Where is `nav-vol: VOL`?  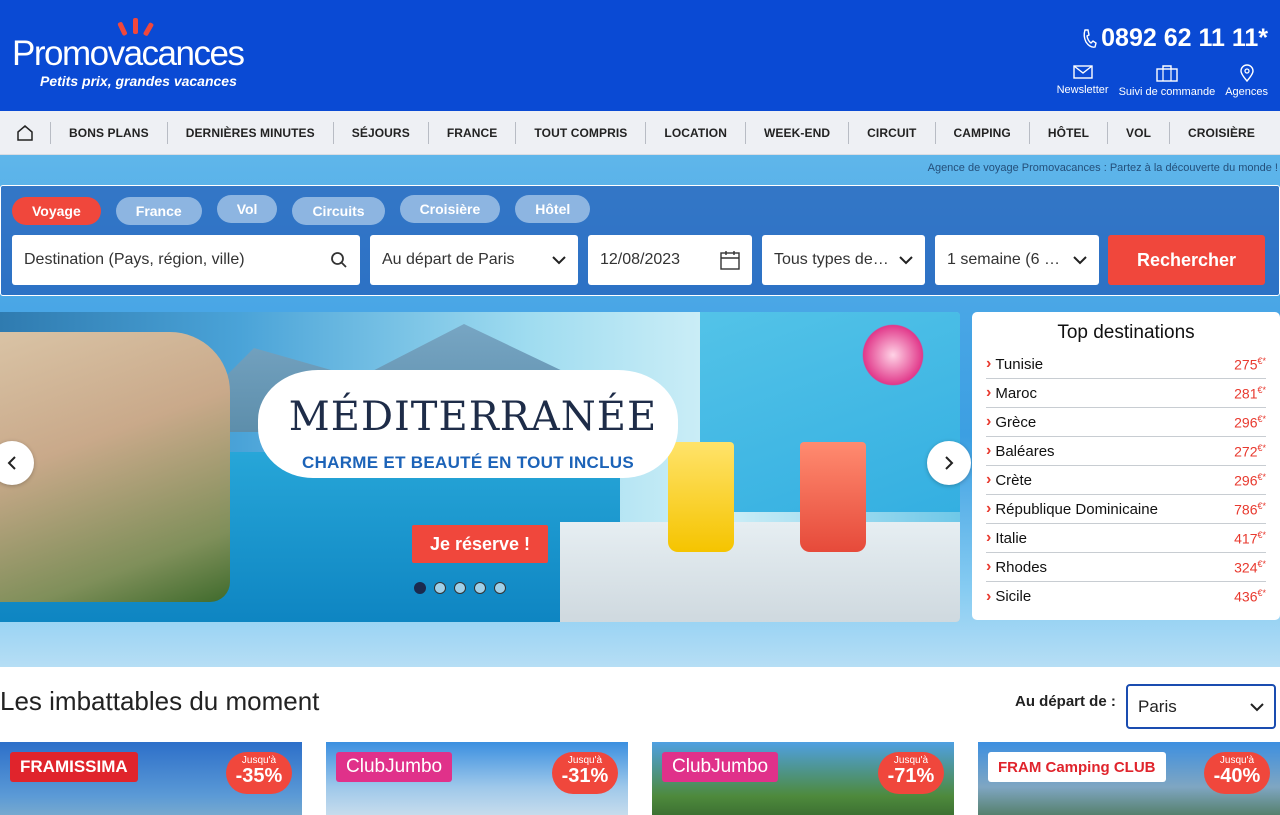 nav-vol: VOL is located at coordinates (1138, 132).